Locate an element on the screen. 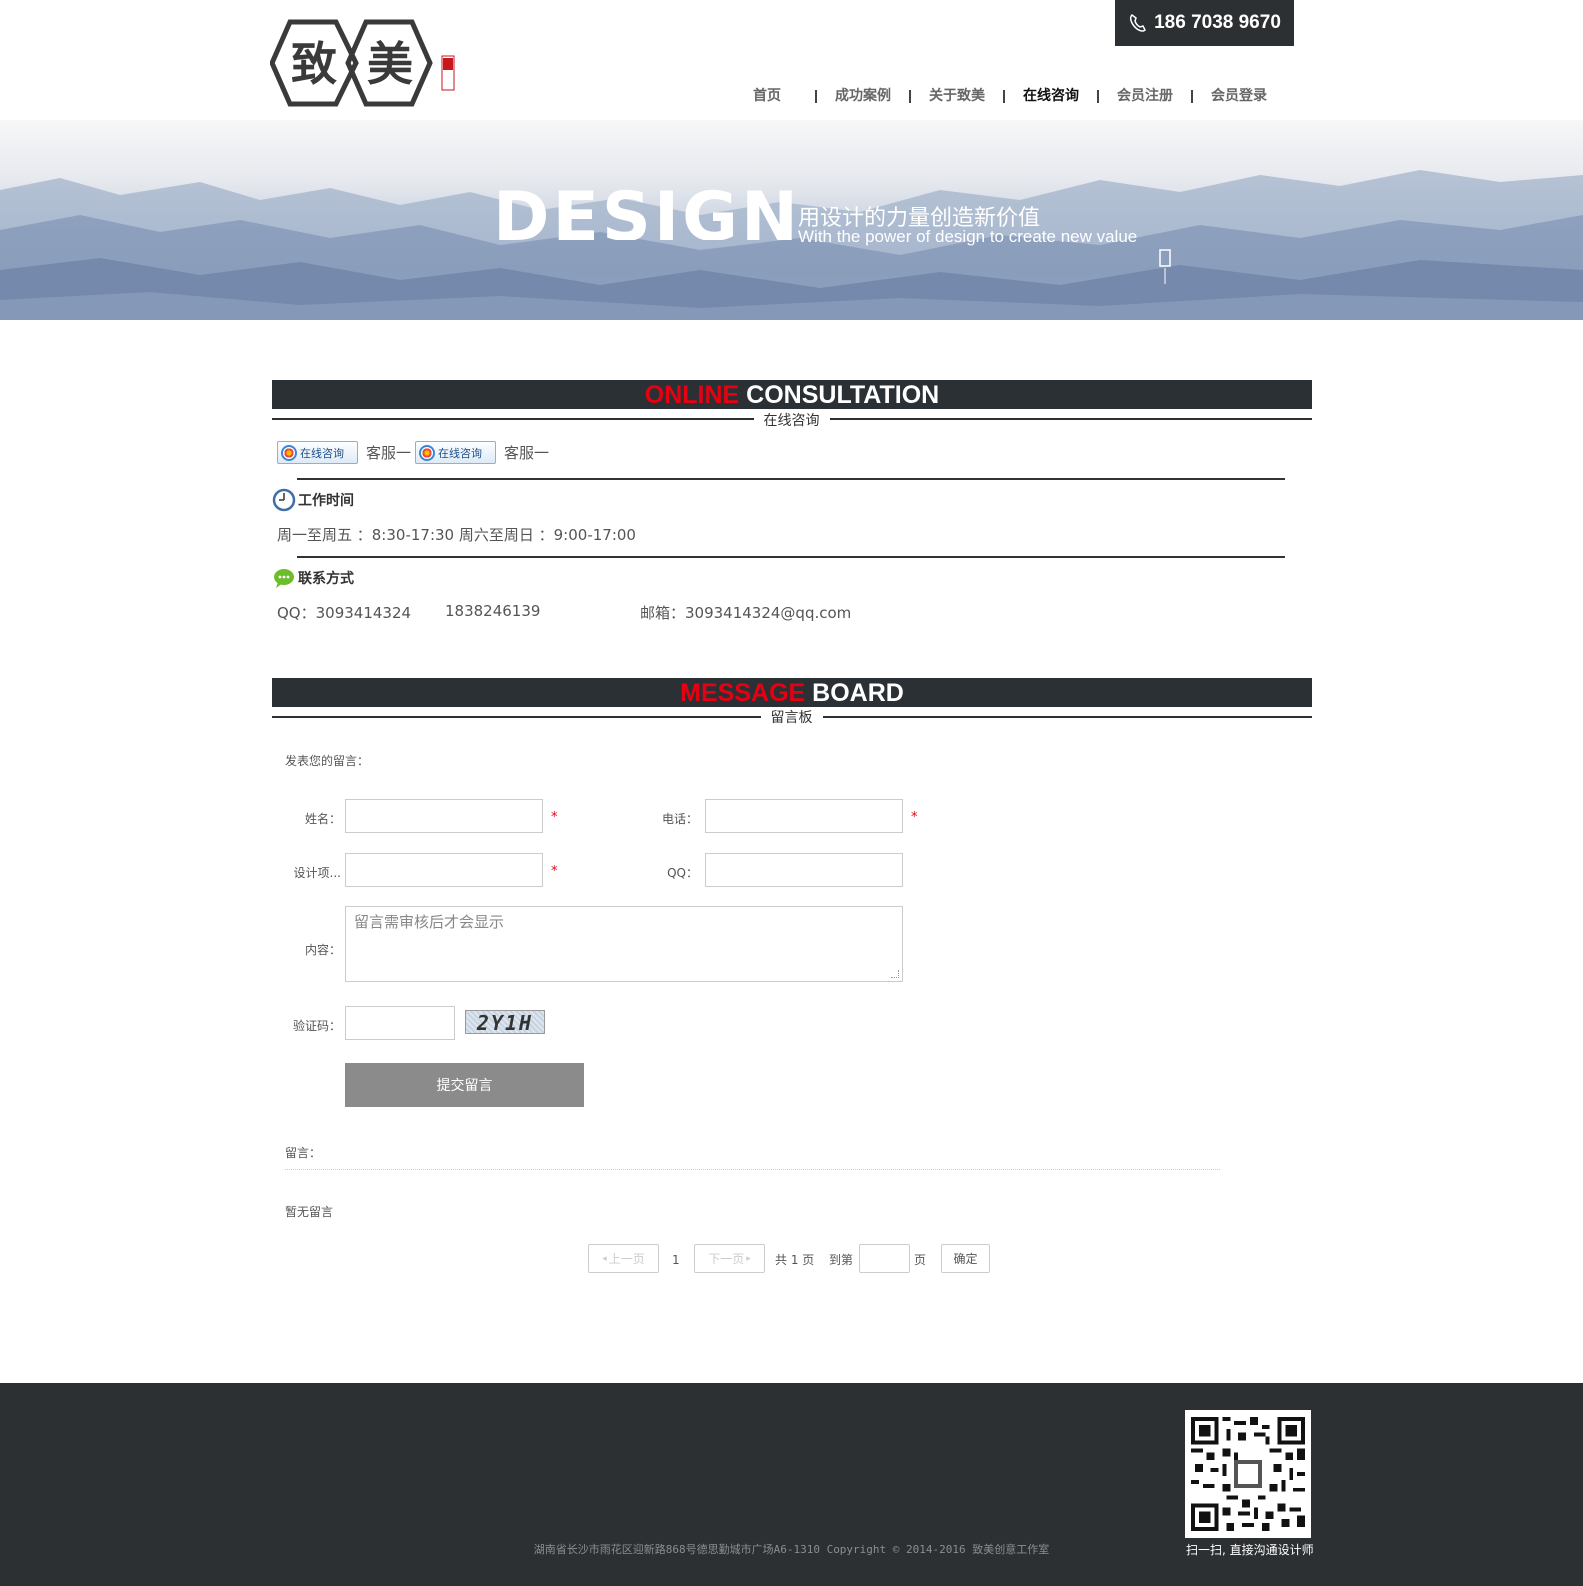  main-nav: 首页 成功案例 关于致美 在线咨询 会员注册 会员登录 is located at coordinates (1001, 96).